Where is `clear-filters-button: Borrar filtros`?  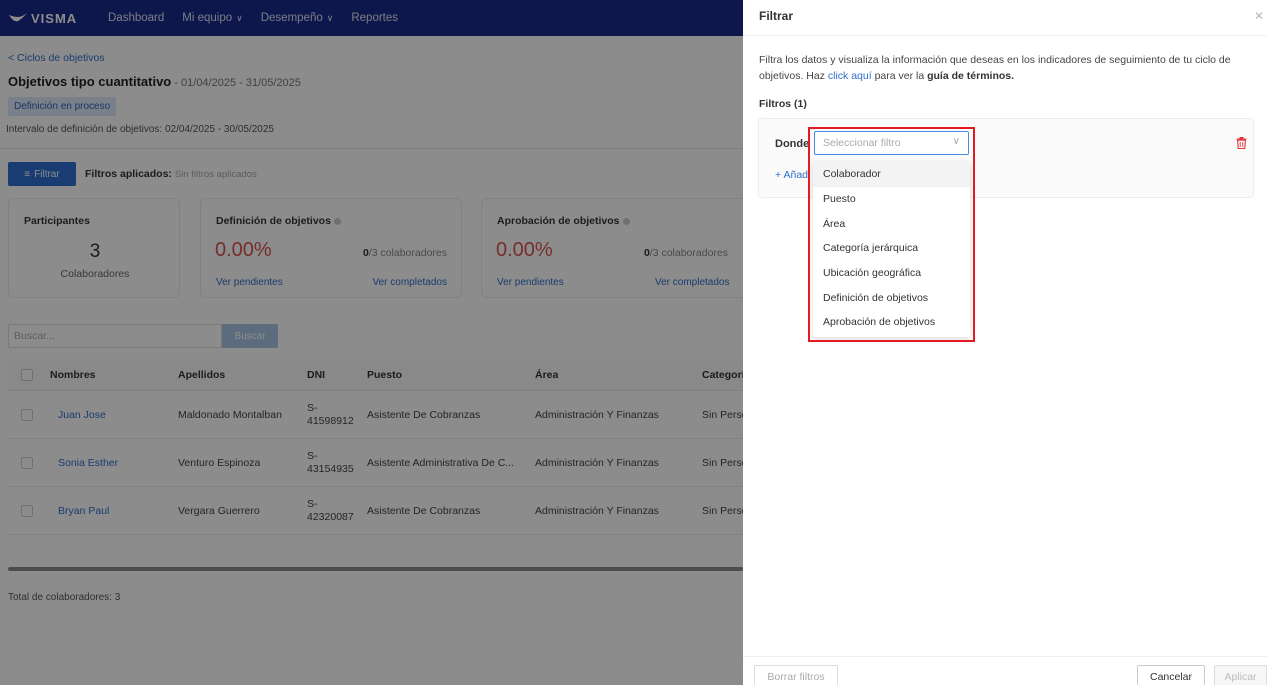
clear-filters-button: Borrar filtros is located at coordinates (796, 675).